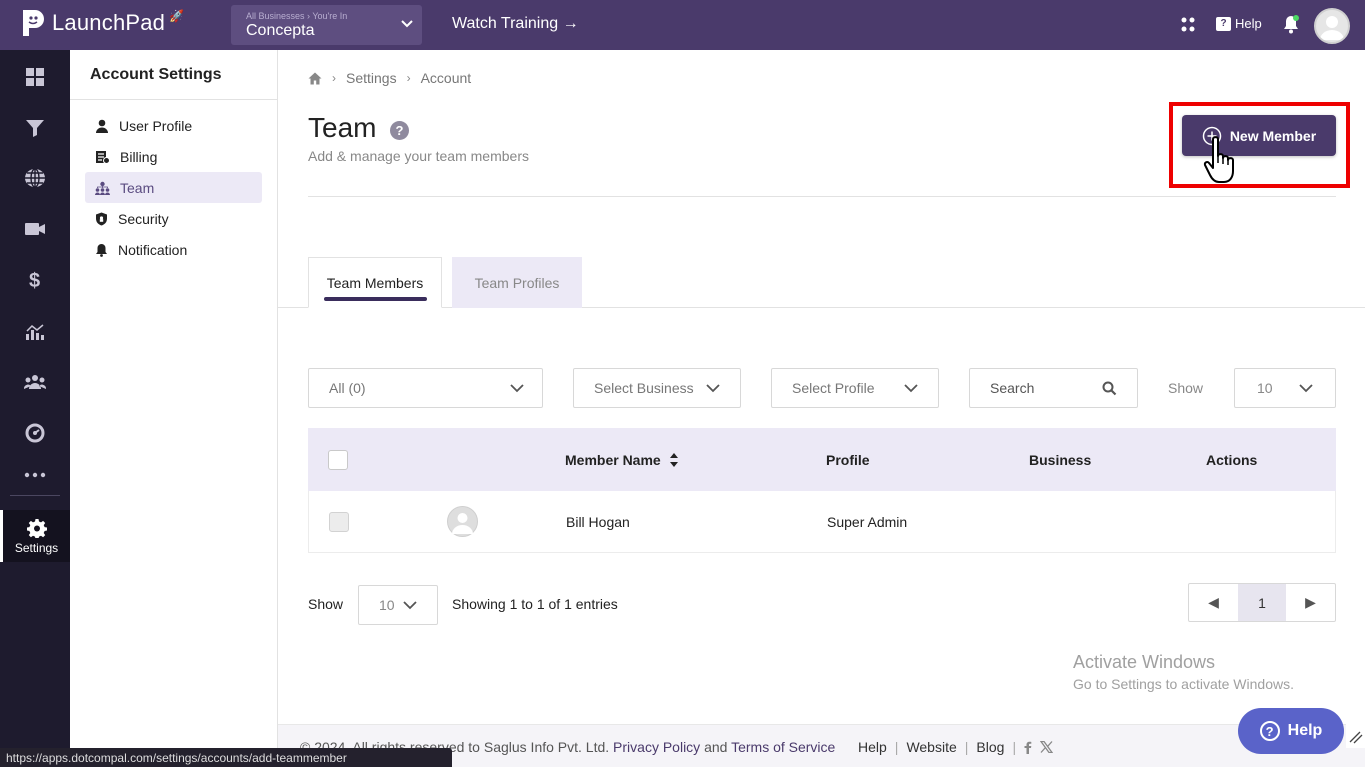  I want to click on sidebar-title: Account Settings, so click(173, 75).